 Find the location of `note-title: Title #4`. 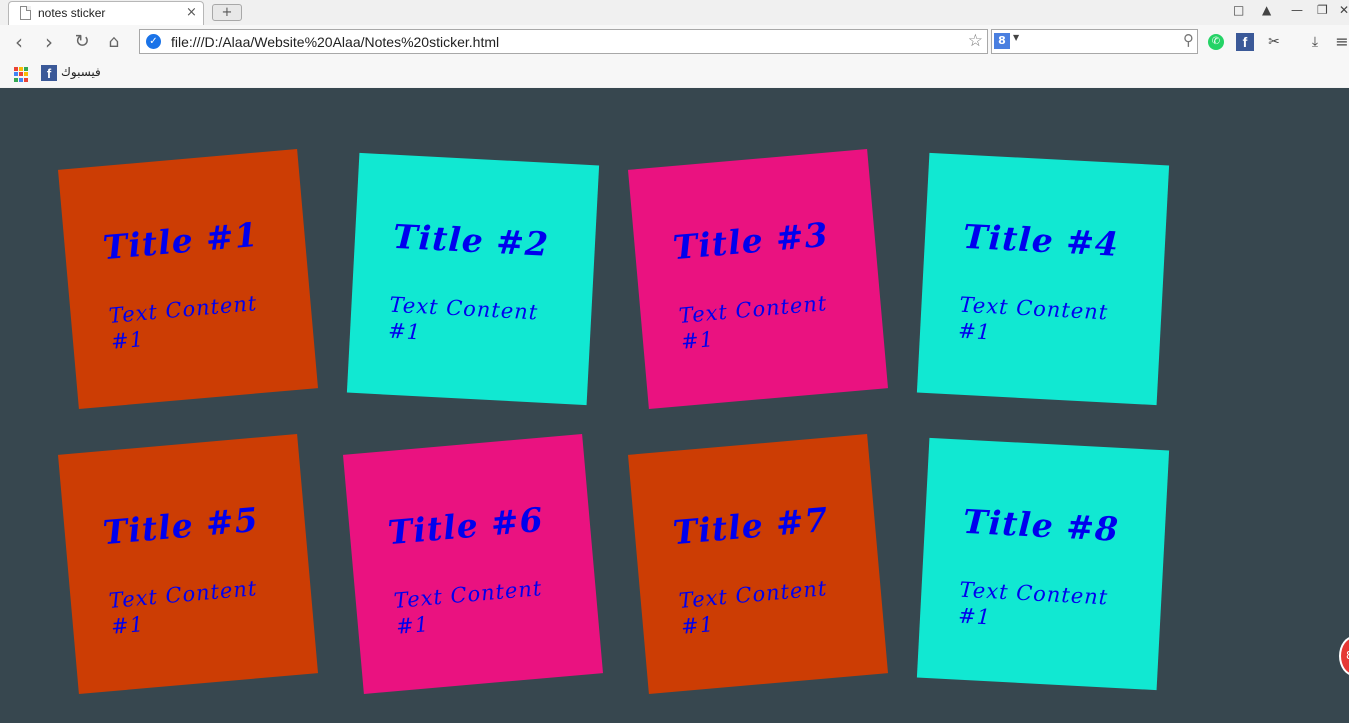

note-title: Title #4 is located at coordinates (1041, 240).